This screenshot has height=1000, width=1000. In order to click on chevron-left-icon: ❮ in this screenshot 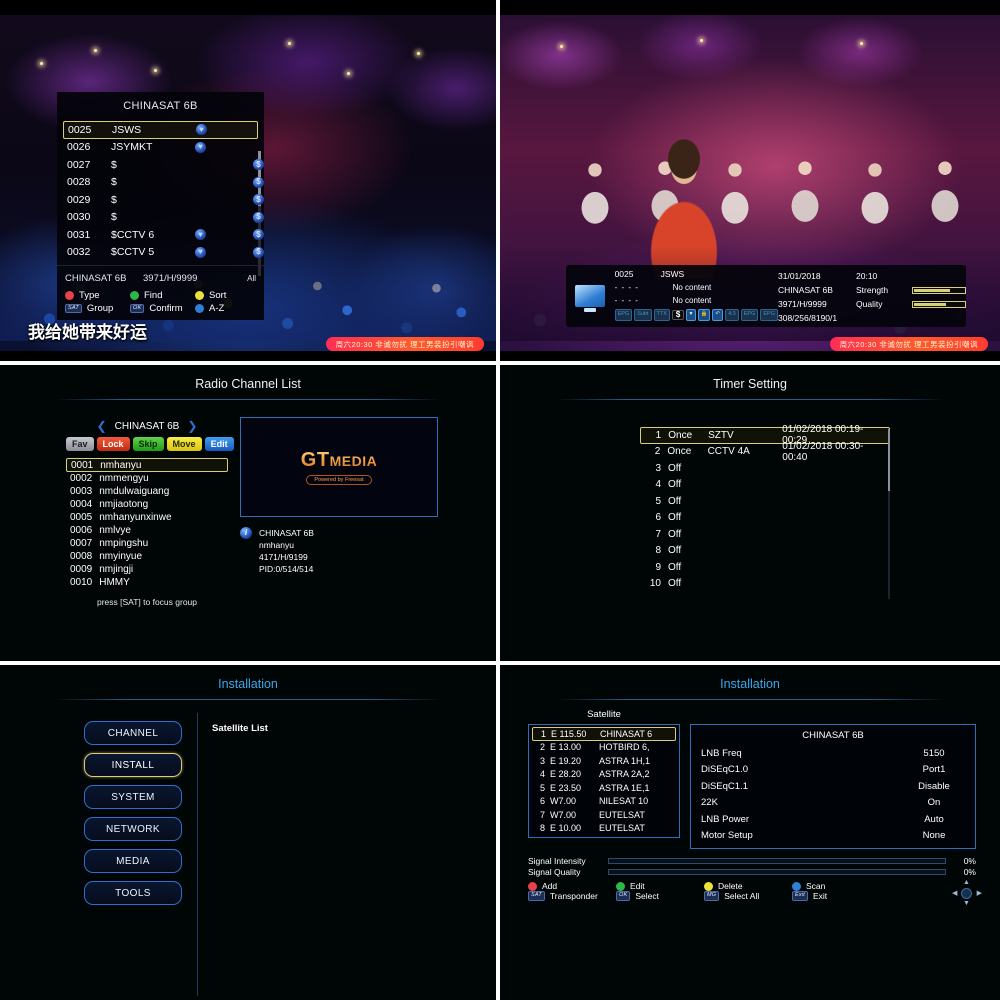, I will do `click(102, 426)`.